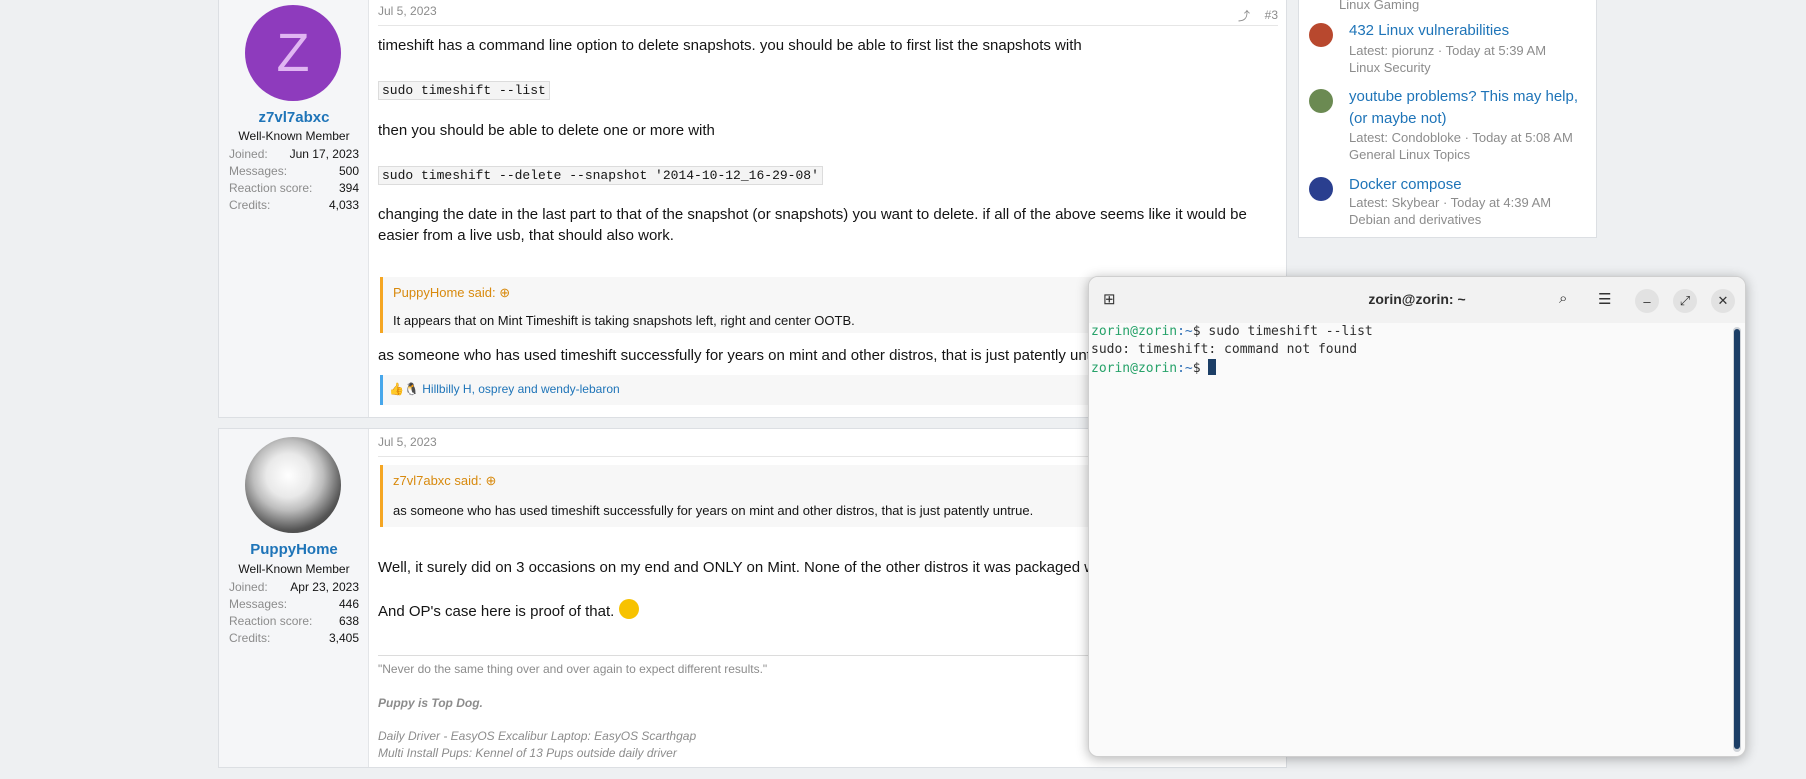 This screenshot has width=1806, height=779. I want to click on terminal-titlebar: ⊞ zorin@zorin: ~ ⌕ ☰ – ⤢ ✕, so click(1417, 300).